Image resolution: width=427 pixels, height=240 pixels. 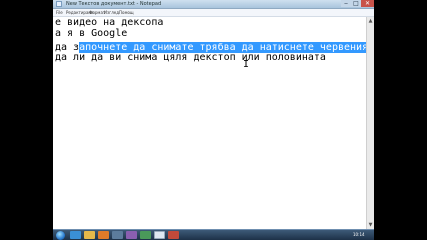 What do you see at coordinates (159, 235) in the screenshot?
I see `notepad-icon` at bounding box center [159, 235].